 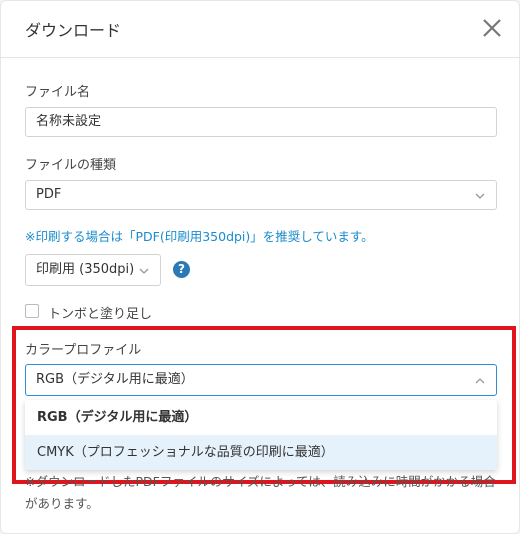 I want to click on print-recommendation-note: ※印刷する場合は「PDF(印刷用350dpi)」を推奨しています。, so click(x=199, y=236).